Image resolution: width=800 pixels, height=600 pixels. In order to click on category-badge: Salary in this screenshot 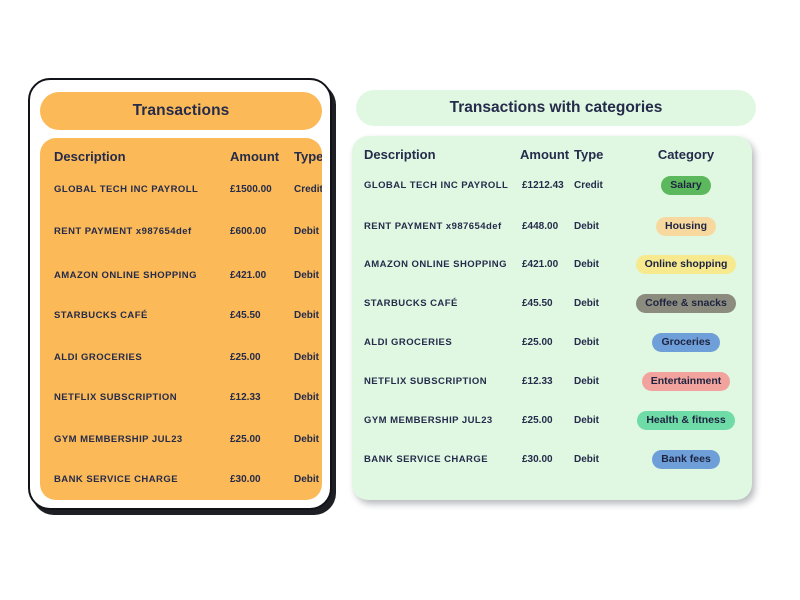, I will do `click(686, 185)`.